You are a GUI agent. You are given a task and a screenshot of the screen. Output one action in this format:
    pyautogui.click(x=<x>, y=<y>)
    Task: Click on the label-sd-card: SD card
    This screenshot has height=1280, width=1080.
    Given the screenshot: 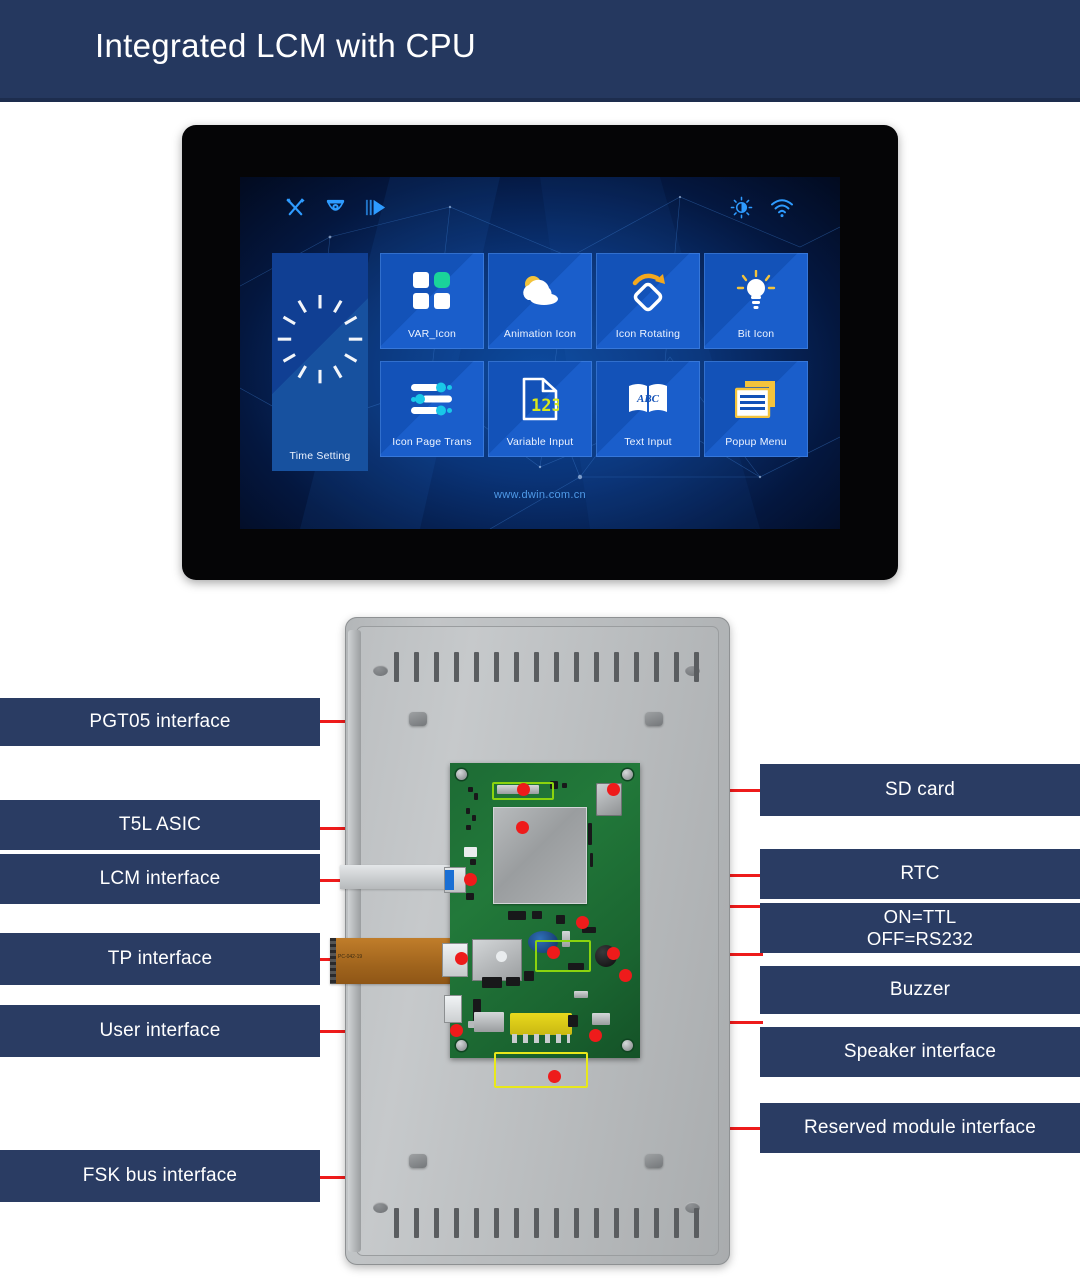 What is the action you would take?
    pyautogui.click(x=920, y=790)
    